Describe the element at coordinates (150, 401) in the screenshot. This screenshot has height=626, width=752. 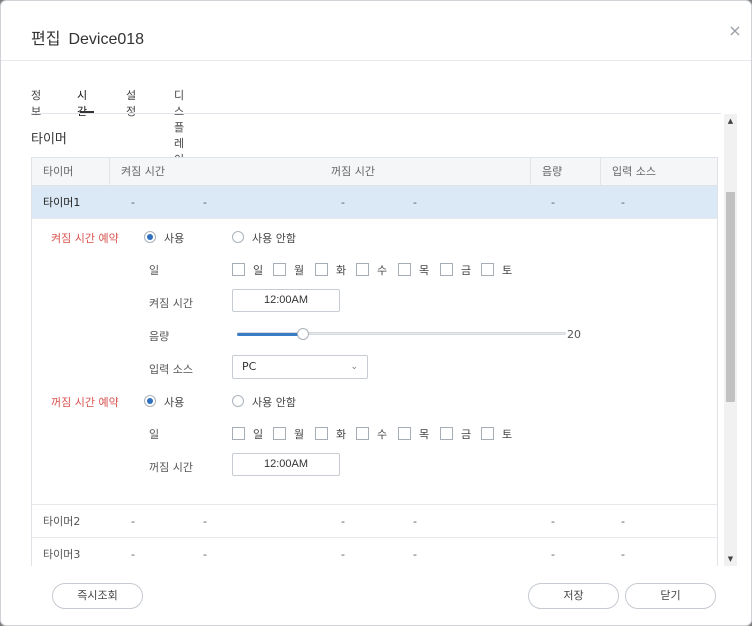
I see `off-use-radio` at that location.